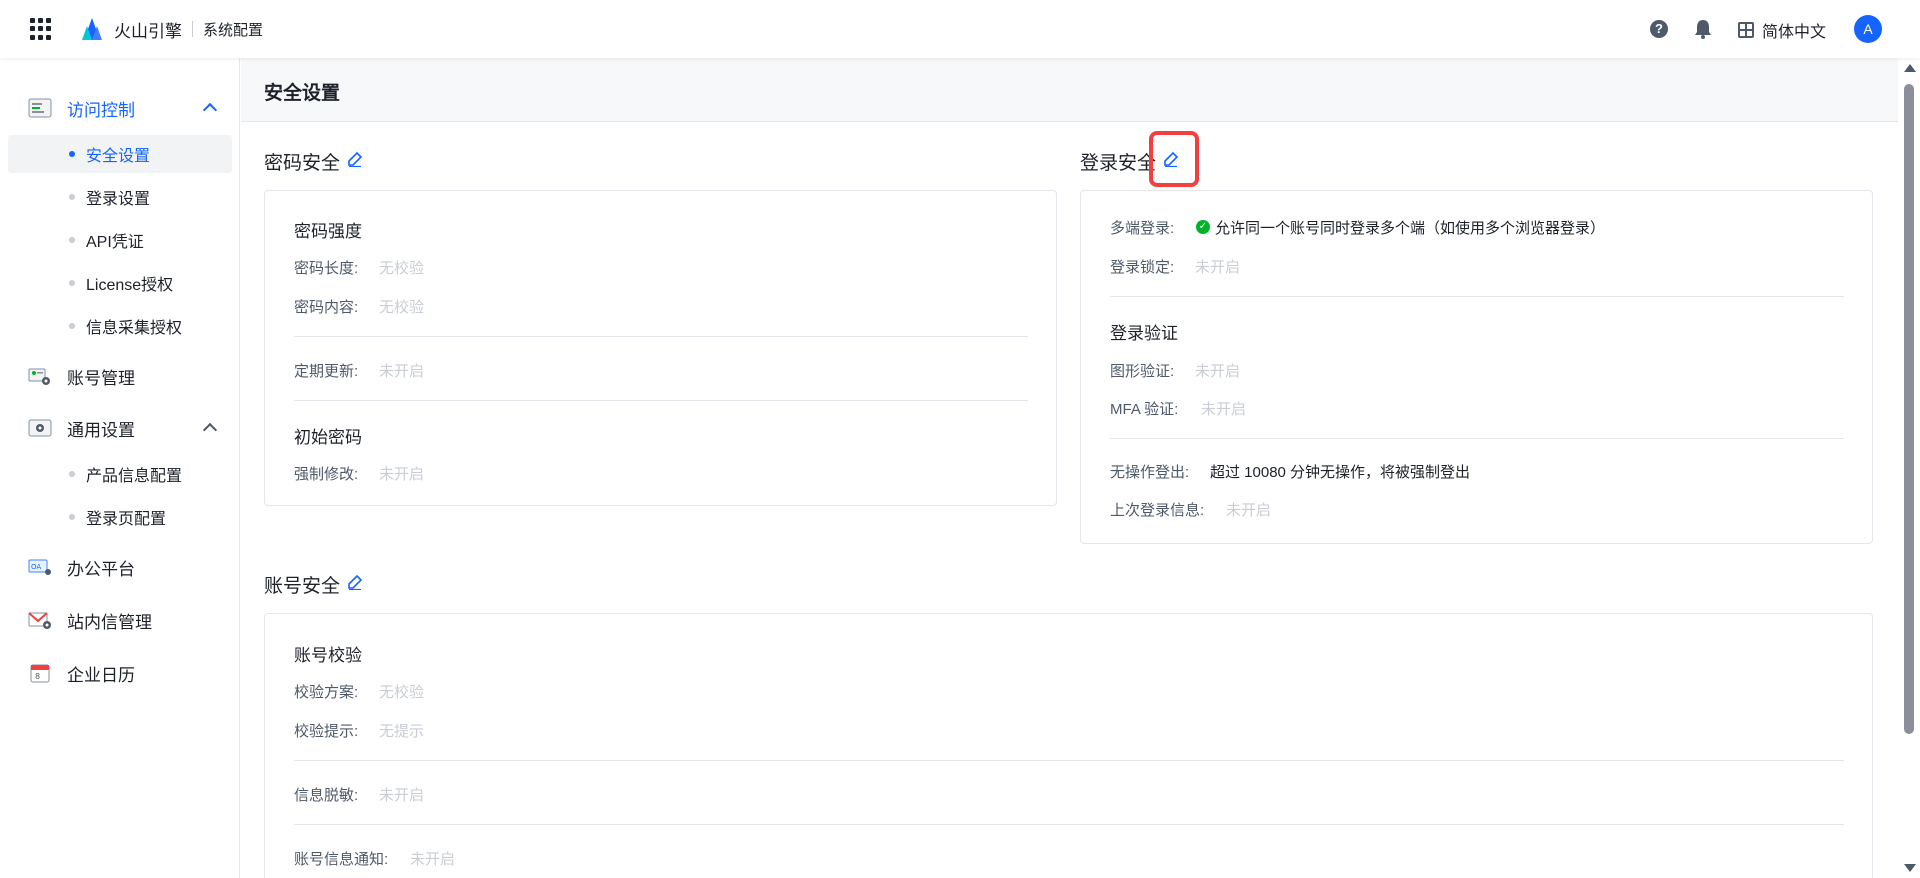 The height and width of the screenshot is (878, 1920). Describe the element at coordinates (1868, 29) in the screenshot. I see `avatar: A` at that location.